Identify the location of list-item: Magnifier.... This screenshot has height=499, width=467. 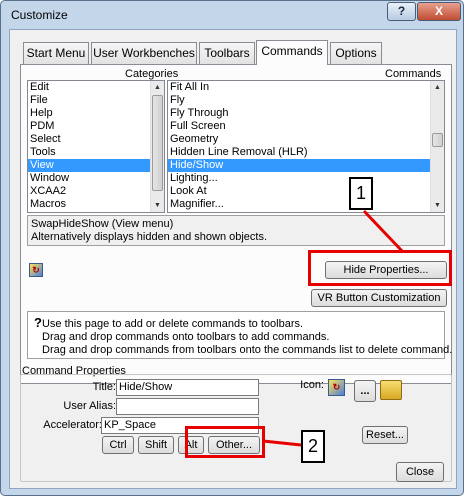
(306, 204).